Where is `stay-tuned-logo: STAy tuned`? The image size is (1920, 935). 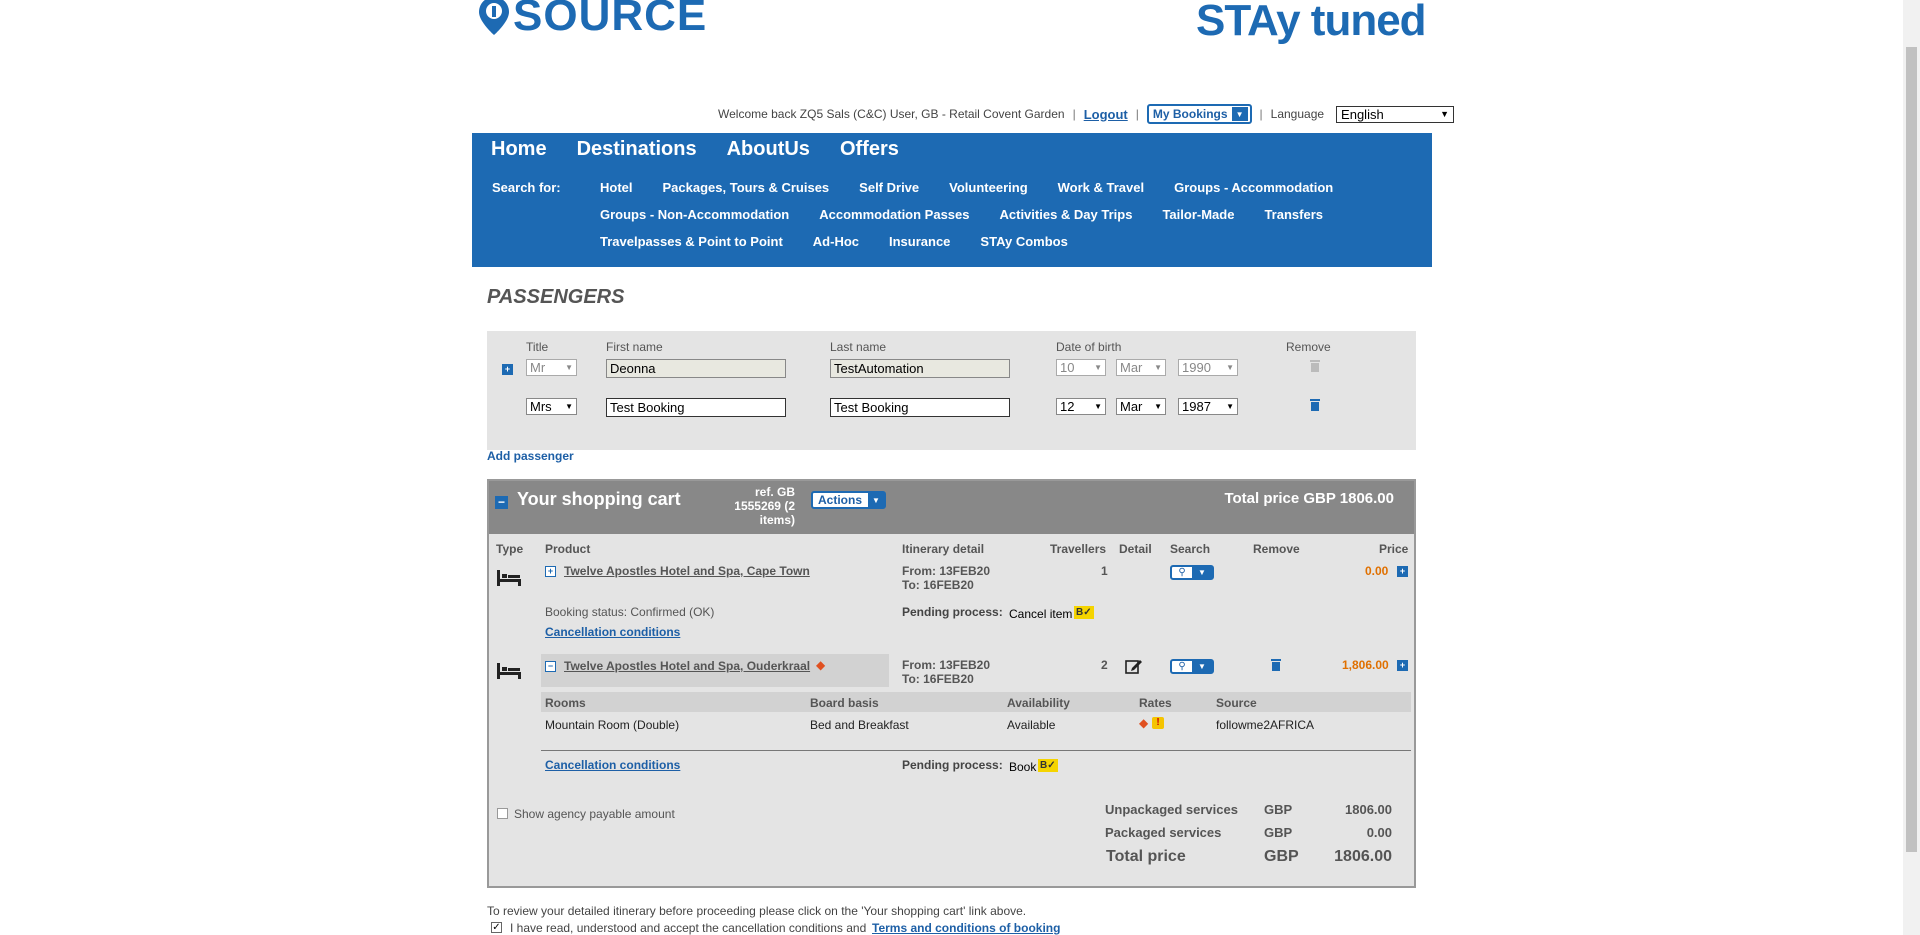 stay-tuned-logo: STAy tuned is located at coordinates (1311, 23).